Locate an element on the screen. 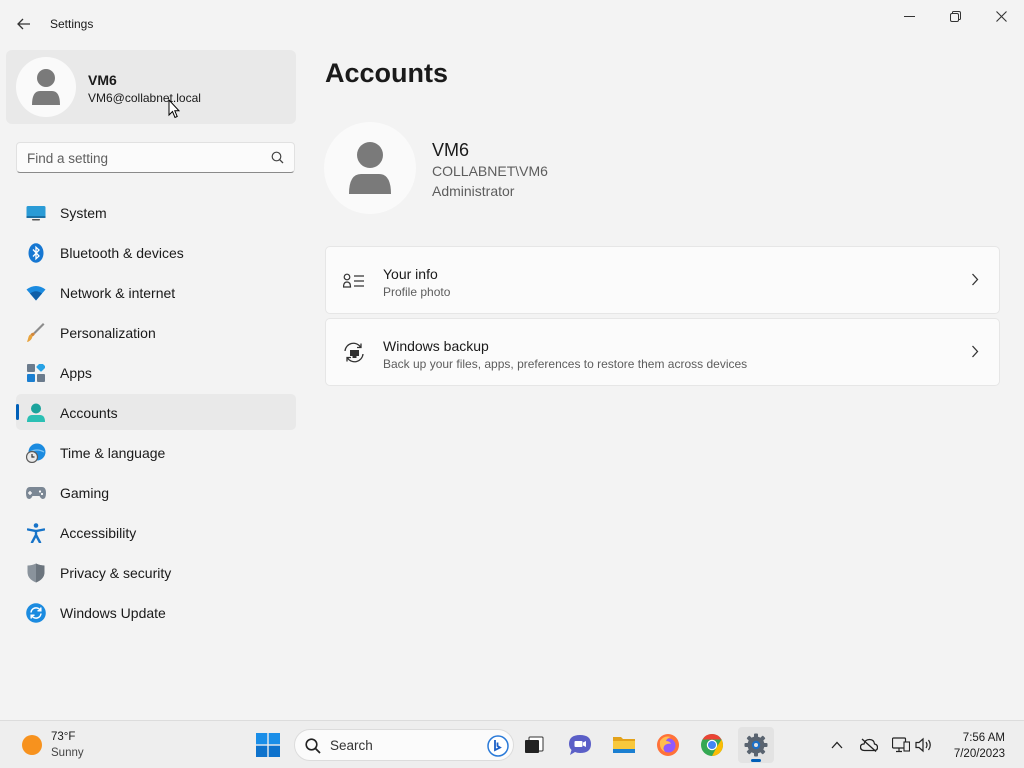 The image size is (1024, 768). sidebar-item-label: Personalization is located at coordinates (108, 333).